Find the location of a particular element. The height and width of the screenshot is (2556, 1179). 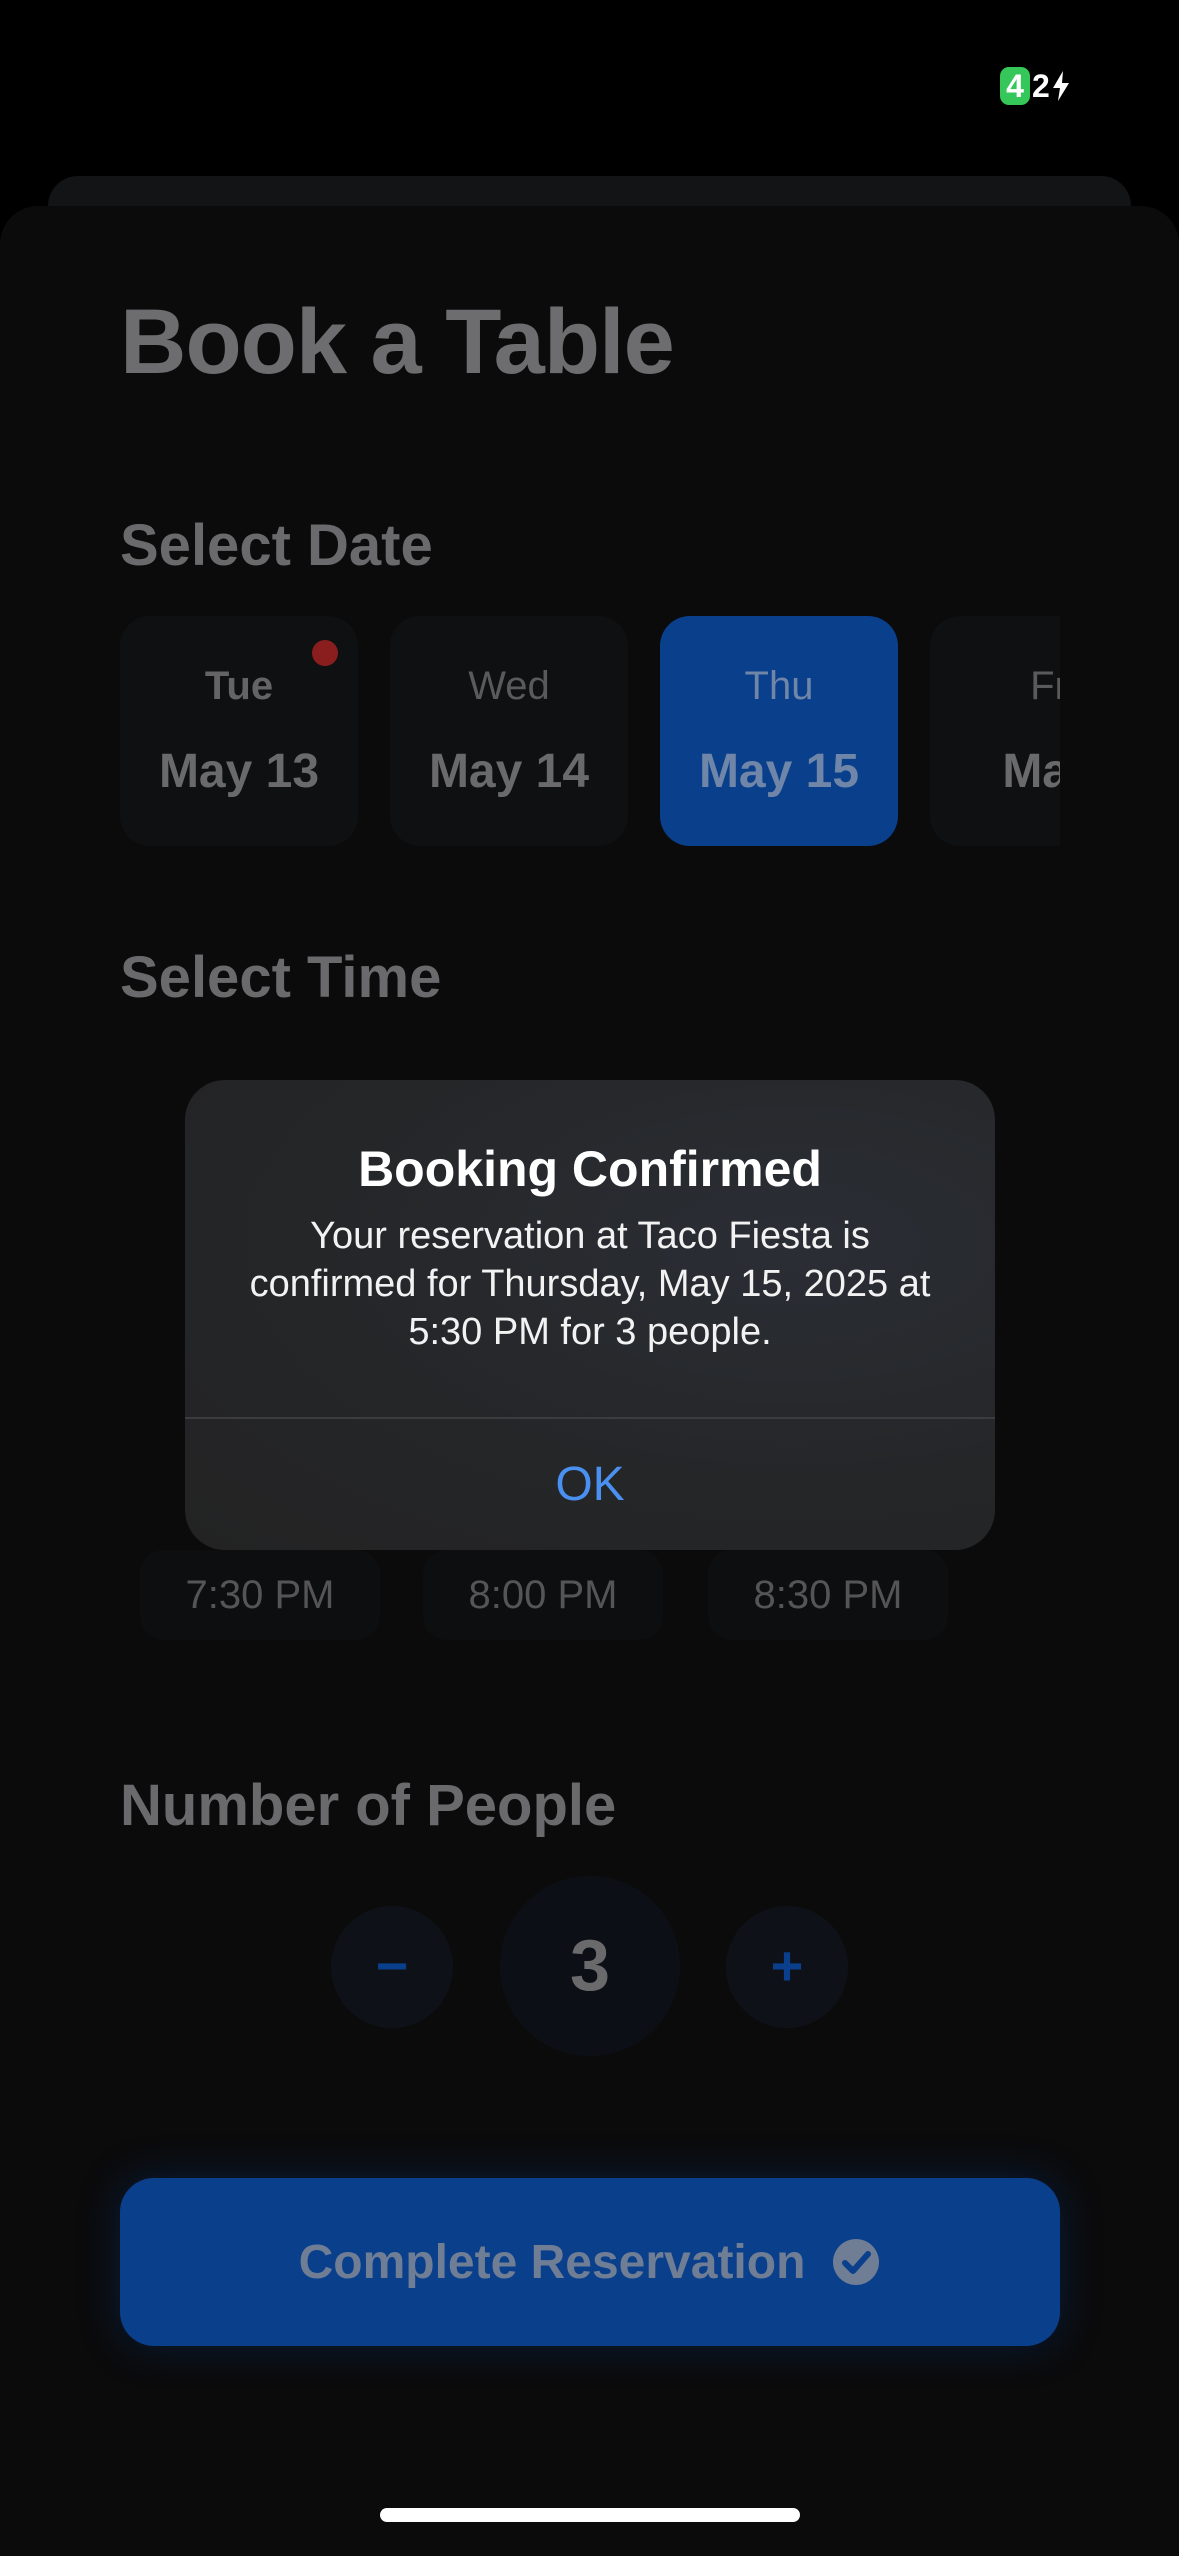

page-title: Book a Table is located at coordinates (397, 342).